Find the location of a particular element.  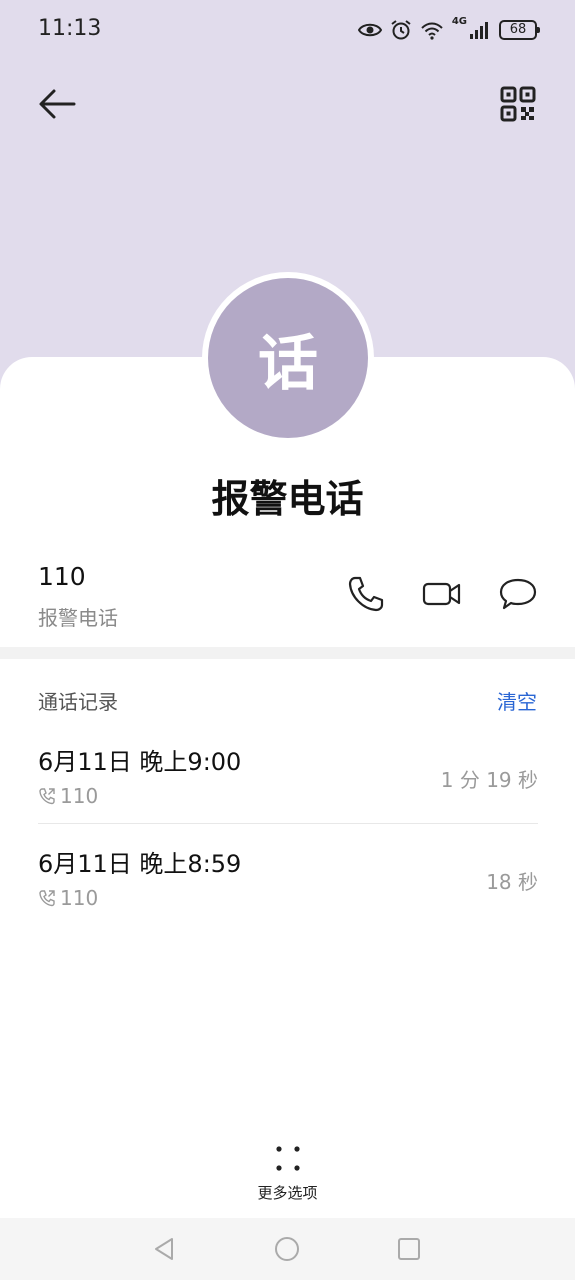

status-bar: 11:13 4G 68 is located at coordinates (287, 30).